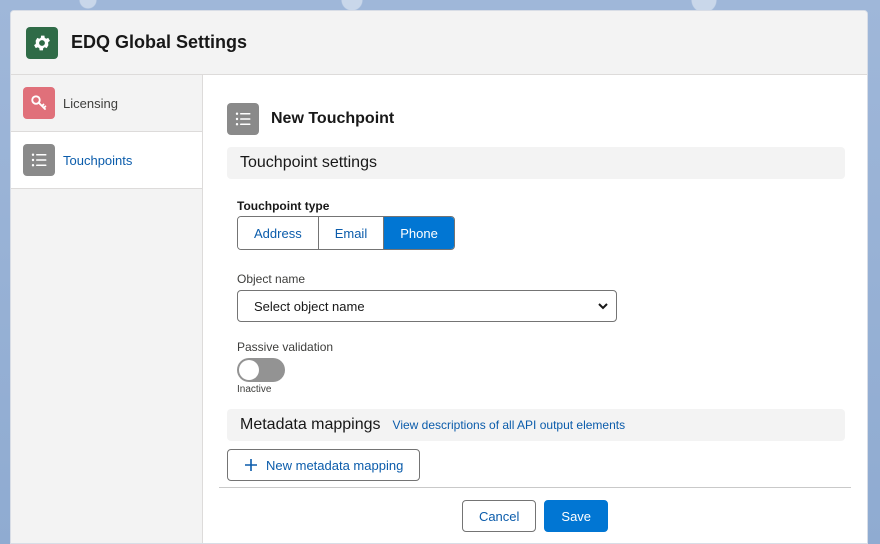  I want to click on cancel-button: Cancel, so click(499, 516).